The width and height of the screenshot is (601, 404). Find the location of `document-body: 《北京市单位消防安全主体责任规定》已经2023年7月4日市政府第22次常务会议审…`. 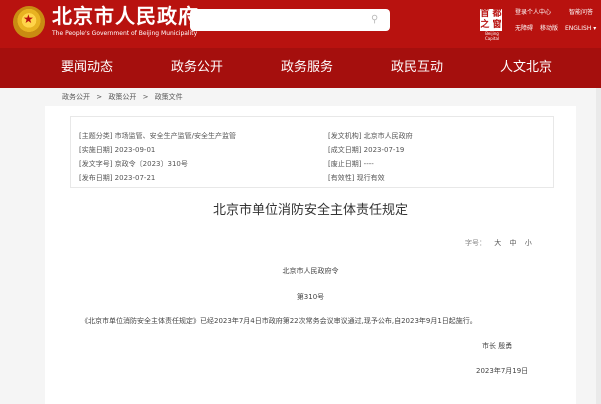

document-body: 《北京市单位消防安全主体责任规定》已经2023年7月4日市政府第22次常务会议审… is located at coordinates (279, 321).